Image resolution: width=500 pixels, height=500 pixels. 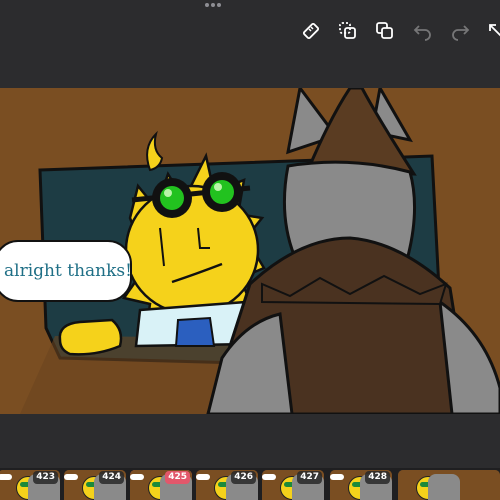 I want to click on copy-icon, so click(x=385, y=31).